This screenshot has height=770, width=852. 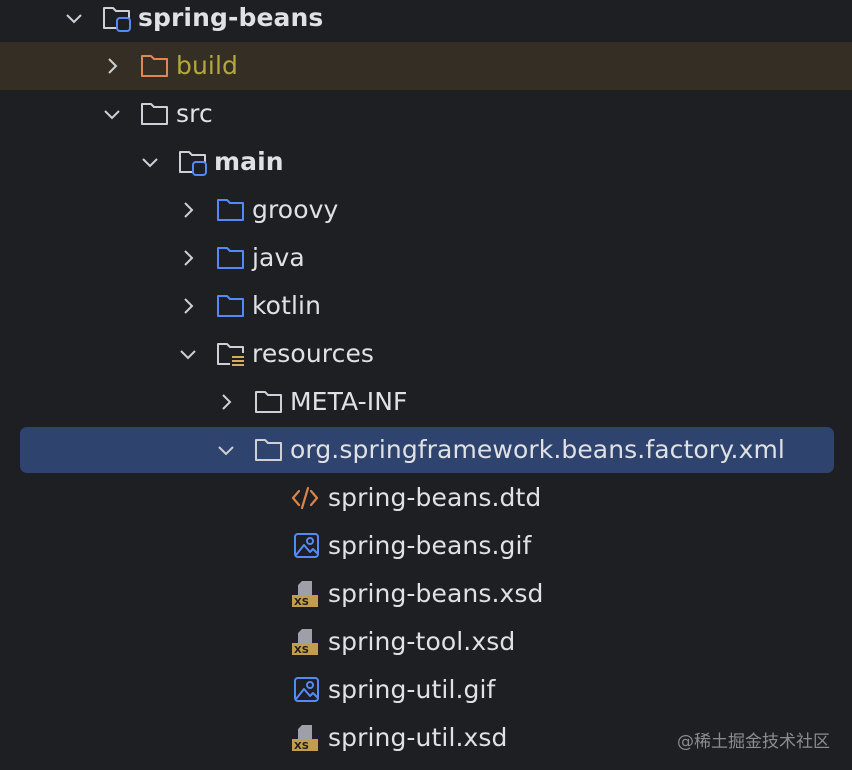 I want to click on tree-item-label: java, so click(x=278, y=257).